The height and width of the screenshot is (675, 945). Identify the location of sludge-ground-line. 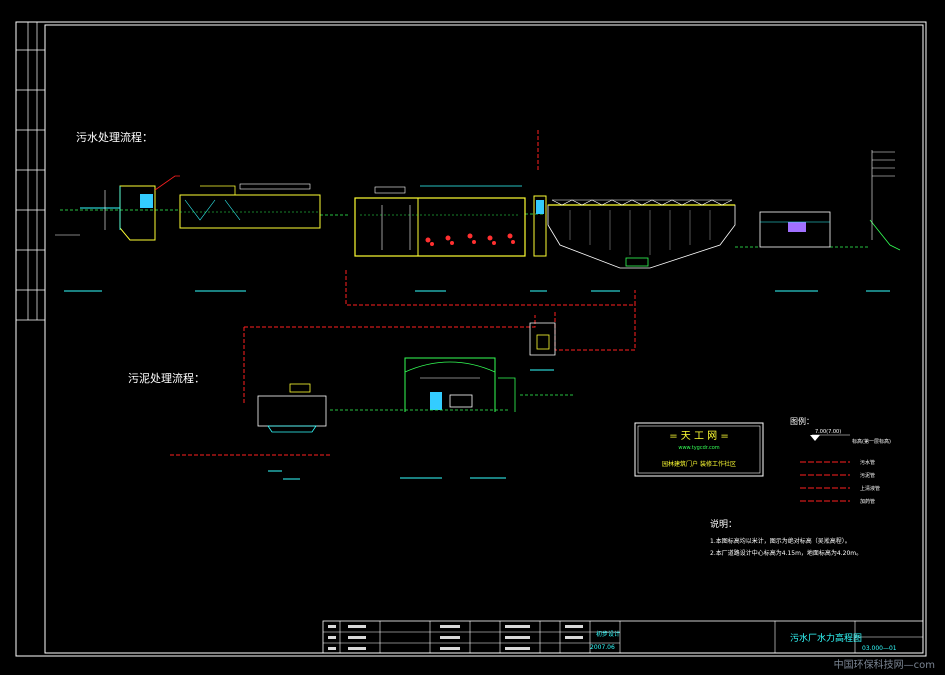
(452, 402).